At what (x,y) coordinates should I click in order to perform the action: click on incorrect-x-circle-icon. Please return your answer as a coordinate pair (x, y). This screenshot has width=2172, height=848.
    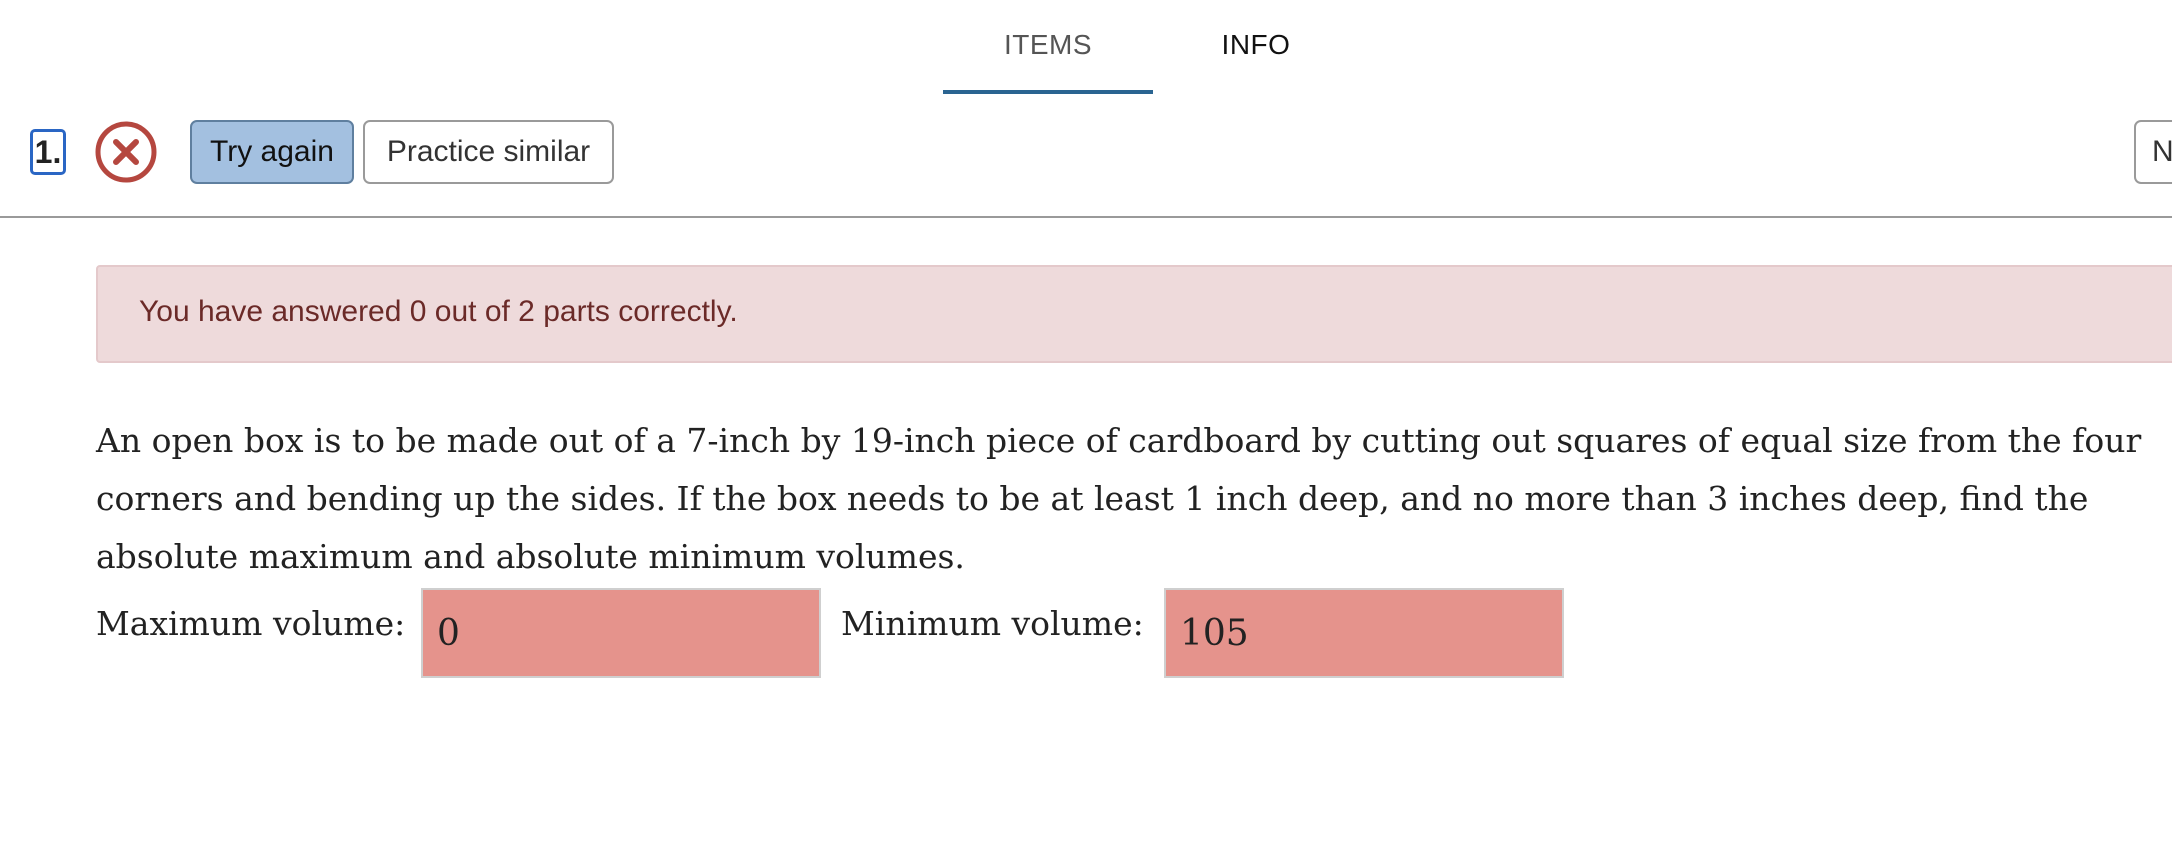
    Looking at the image, I should click on (126, 152).